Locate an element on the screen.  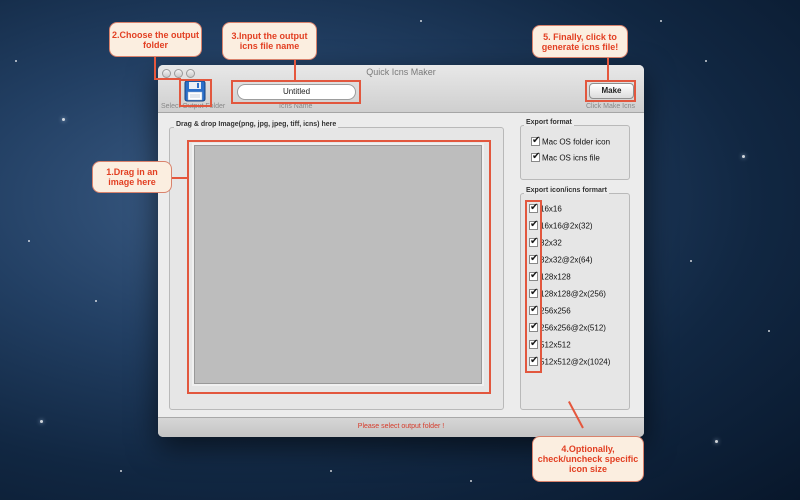
size-option: 32x32 is located at coordinates (545, 244).